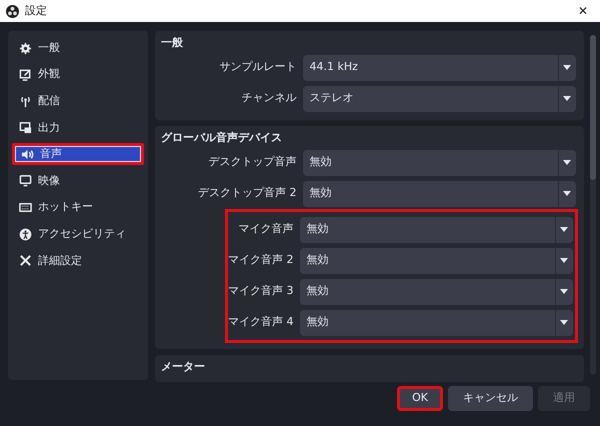 The height and width of the screenshot is (426, 600). Describe the element at coordinates (172, 43) in the screenshot. I see `section-heading: 一般` at that location.